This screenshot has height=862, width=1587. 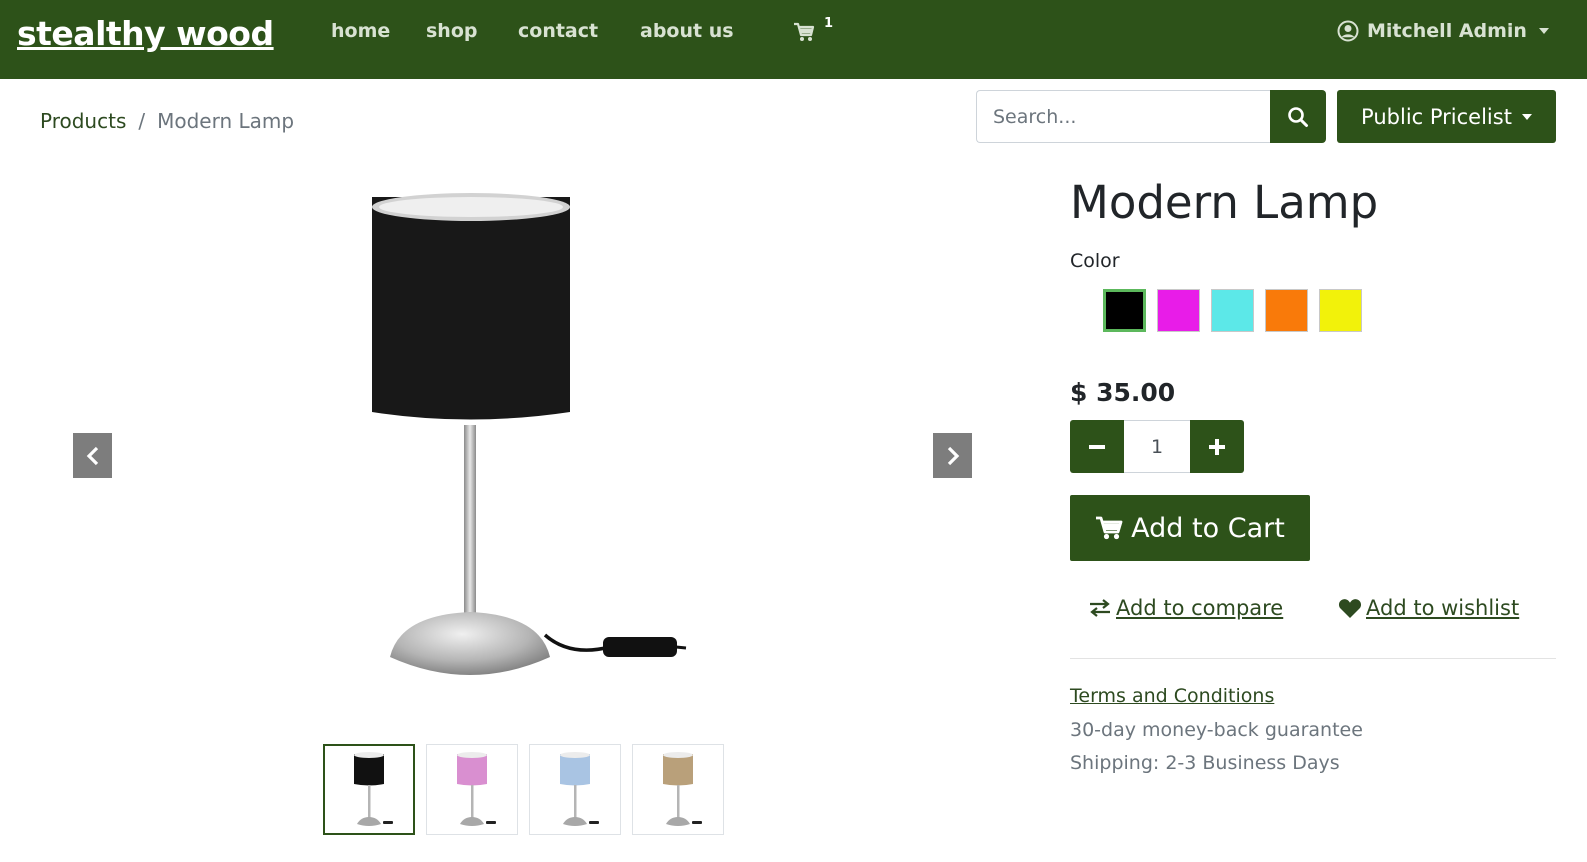 I want to click on chevron-left-icon, so click(x=92, y=455).